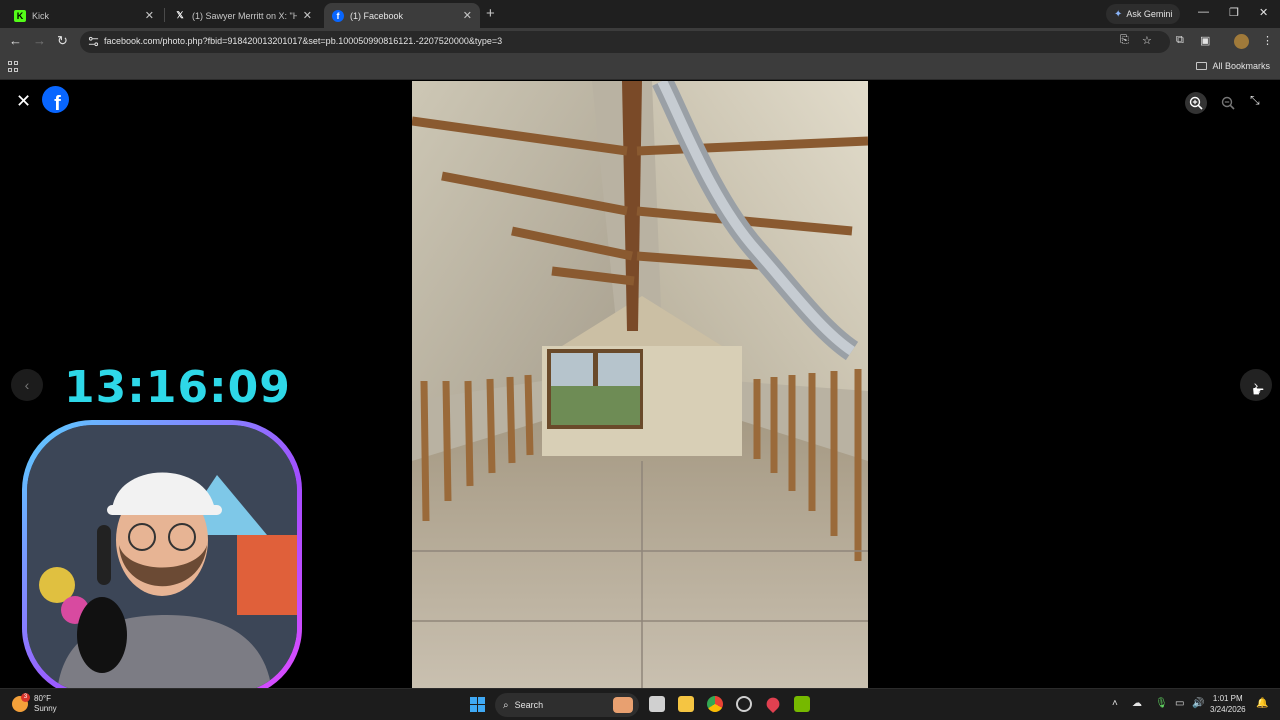 This screenshot has height=720, width=1280. Describe the element at coordinates (1198, 703) in the screenshot. I see `volume-icon: 🔊` at that location.